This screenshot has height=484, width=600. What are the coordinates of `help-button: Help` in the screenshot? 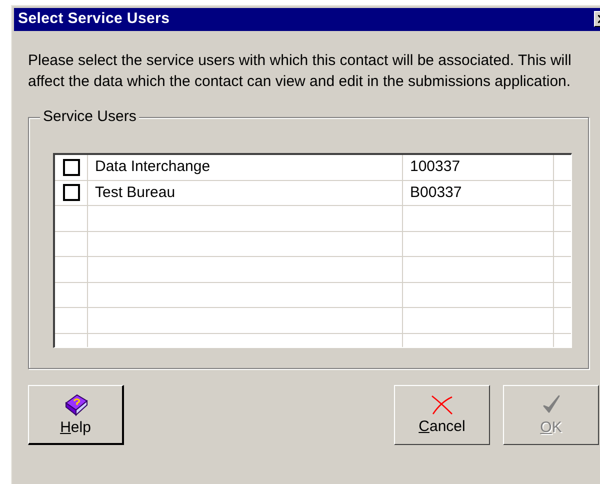 It's located at (76, 415).